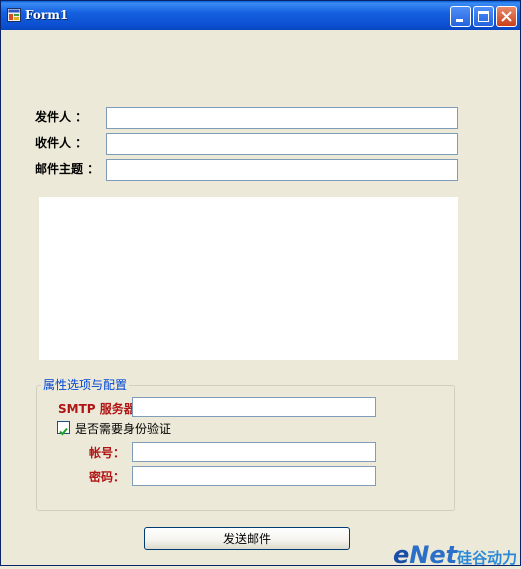 The width and height of the screenshot is (521, 569). I want to click on close-icon, so click(506, 16).